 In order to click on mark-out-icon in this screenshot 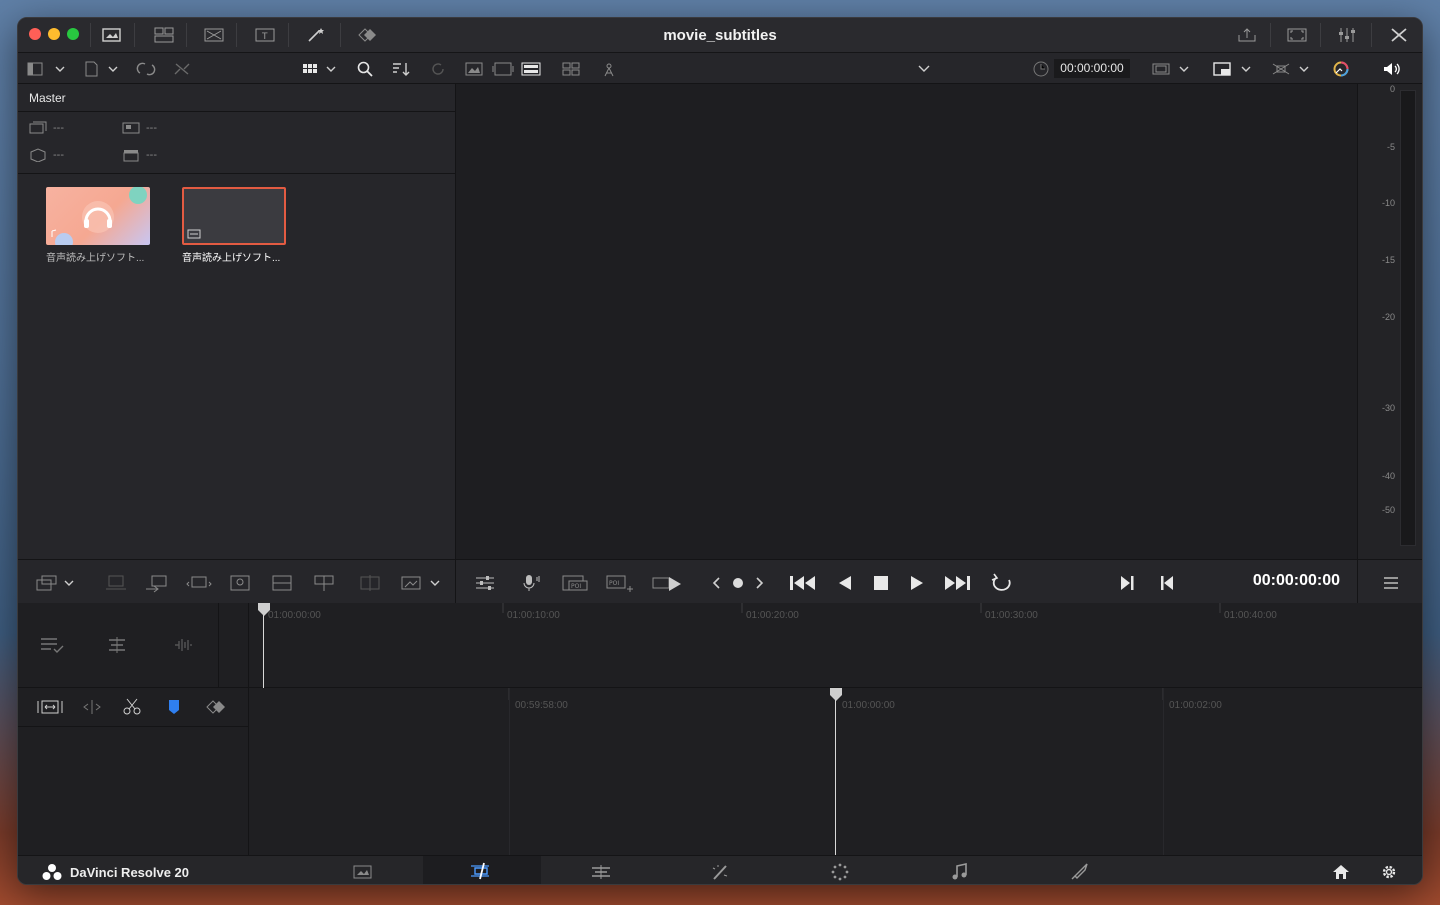, I will do `click(1127, 583)`.